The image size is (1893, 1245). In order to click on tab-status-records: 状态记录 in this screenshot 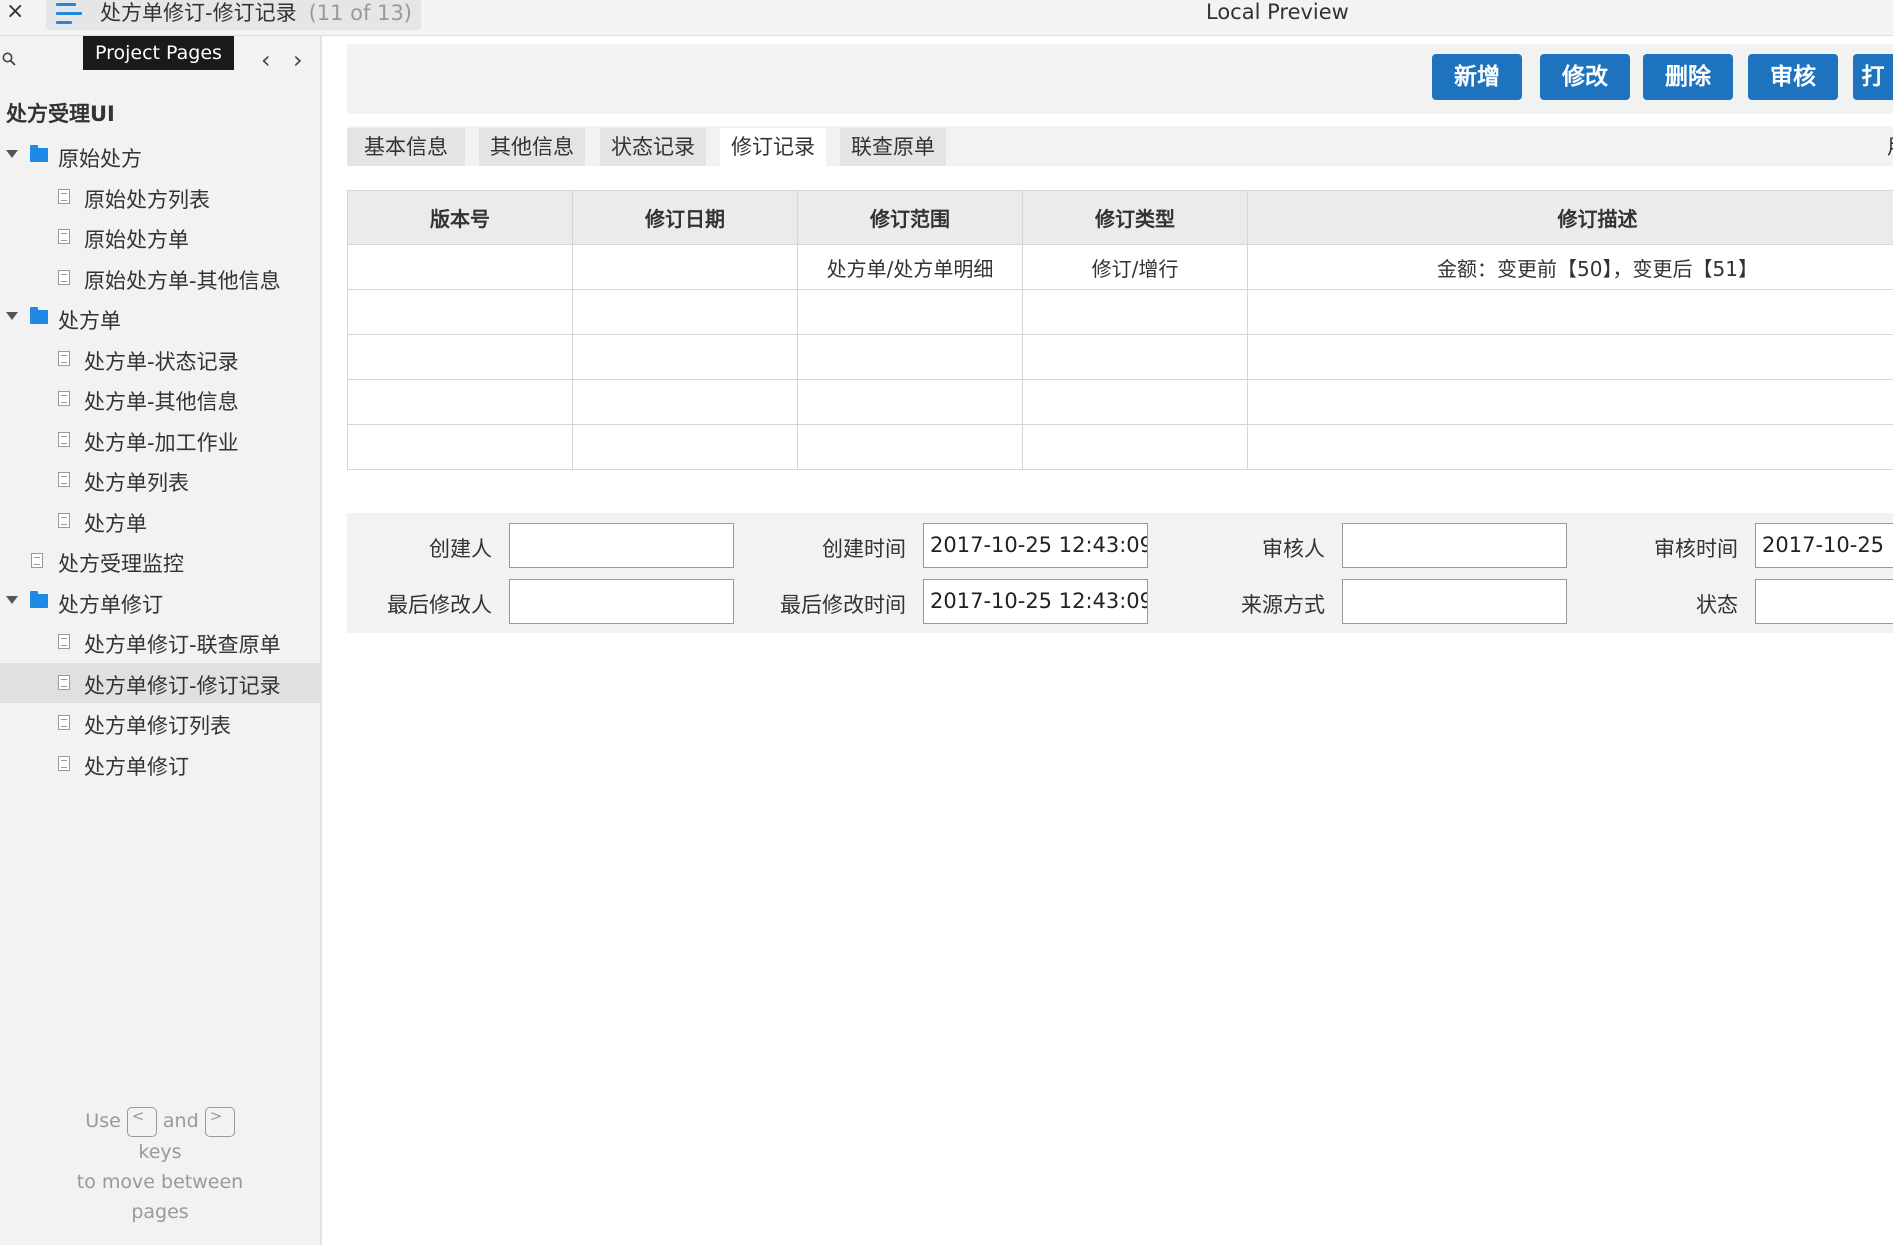, I will do `click(653, 147)`.